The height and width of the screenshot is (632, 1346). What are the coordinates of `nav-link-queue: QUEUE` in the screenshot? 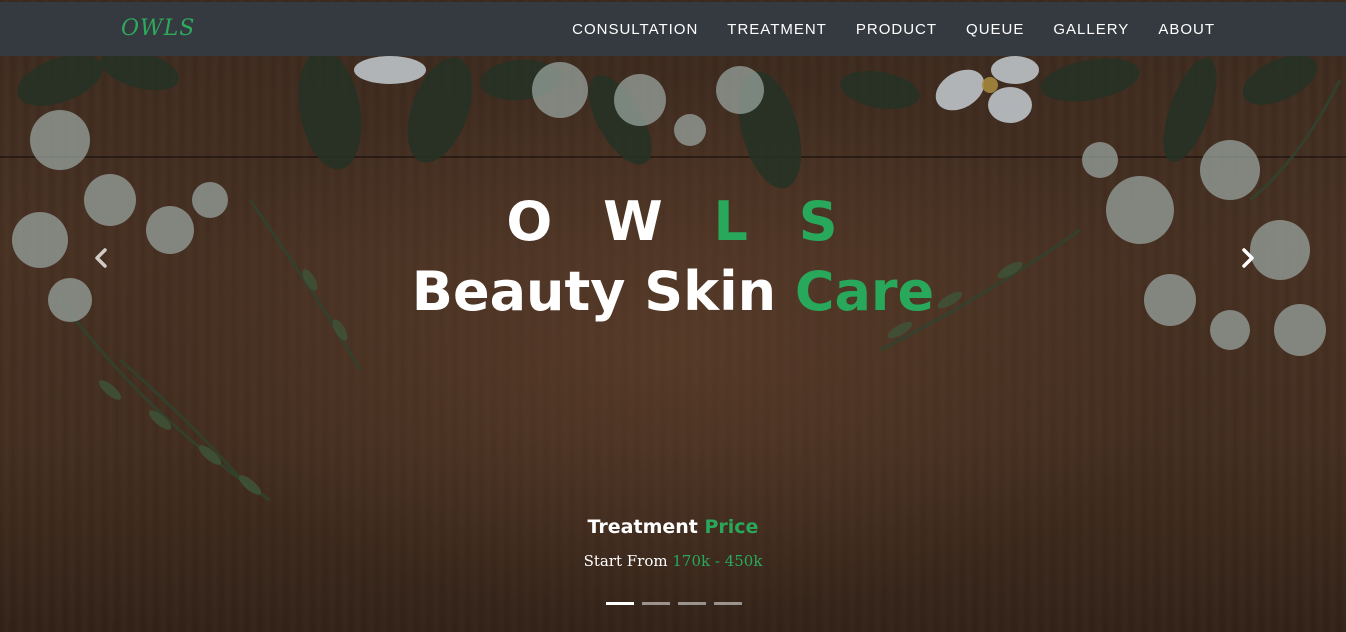 It's located at (995, 29).